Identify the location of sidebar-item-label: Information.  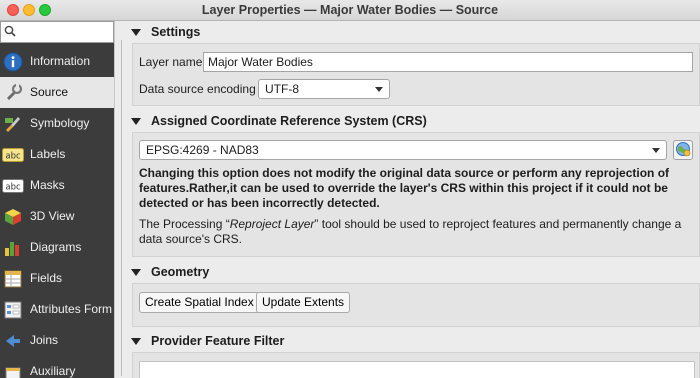
(60, 61).